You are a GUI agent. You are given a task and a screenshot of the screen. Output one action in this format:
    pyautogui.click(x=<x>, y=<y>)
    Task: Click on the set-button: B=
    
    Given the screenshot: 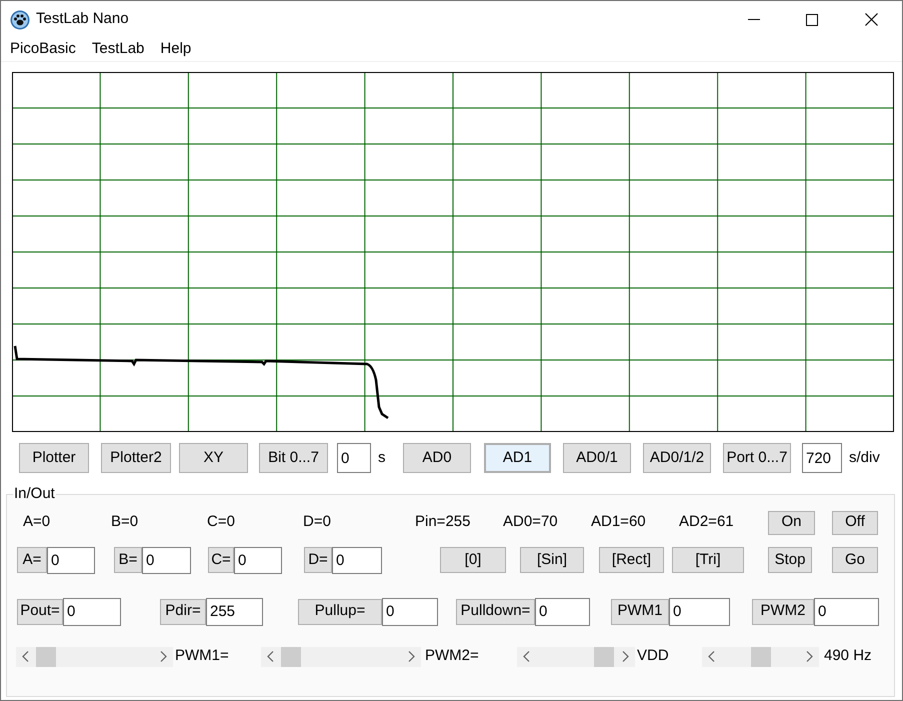 What is the action you would take?
    pyautogui.click(x=128, y=560)
    